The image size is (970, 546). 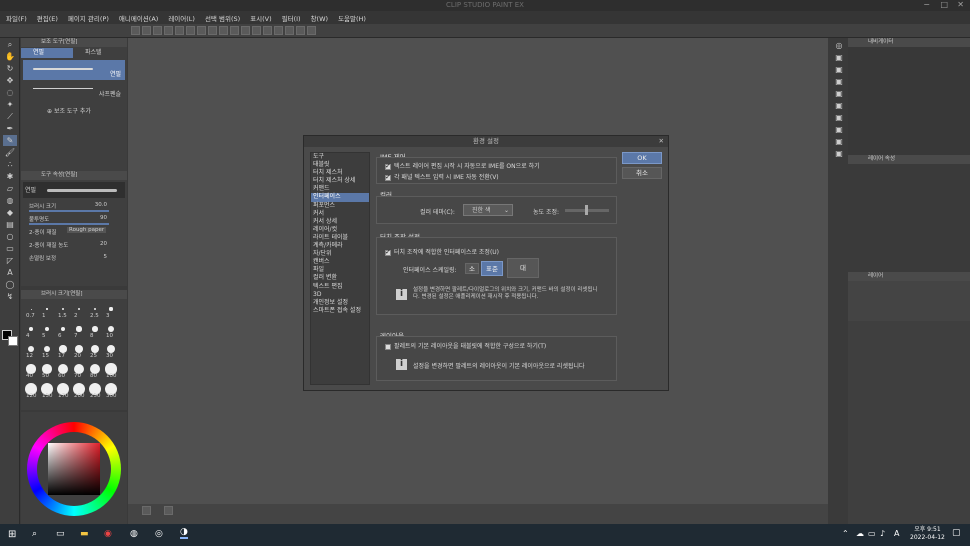 I want to click on category-item: 텍스트 편집, so click(x=340, y=287).